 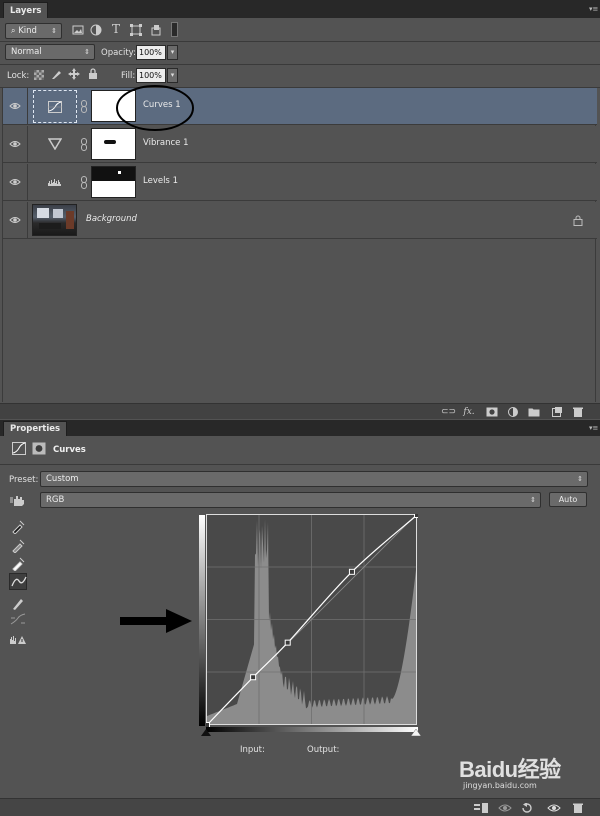 I want to click on fill-label: Fill:, so click(x=128, y=76).